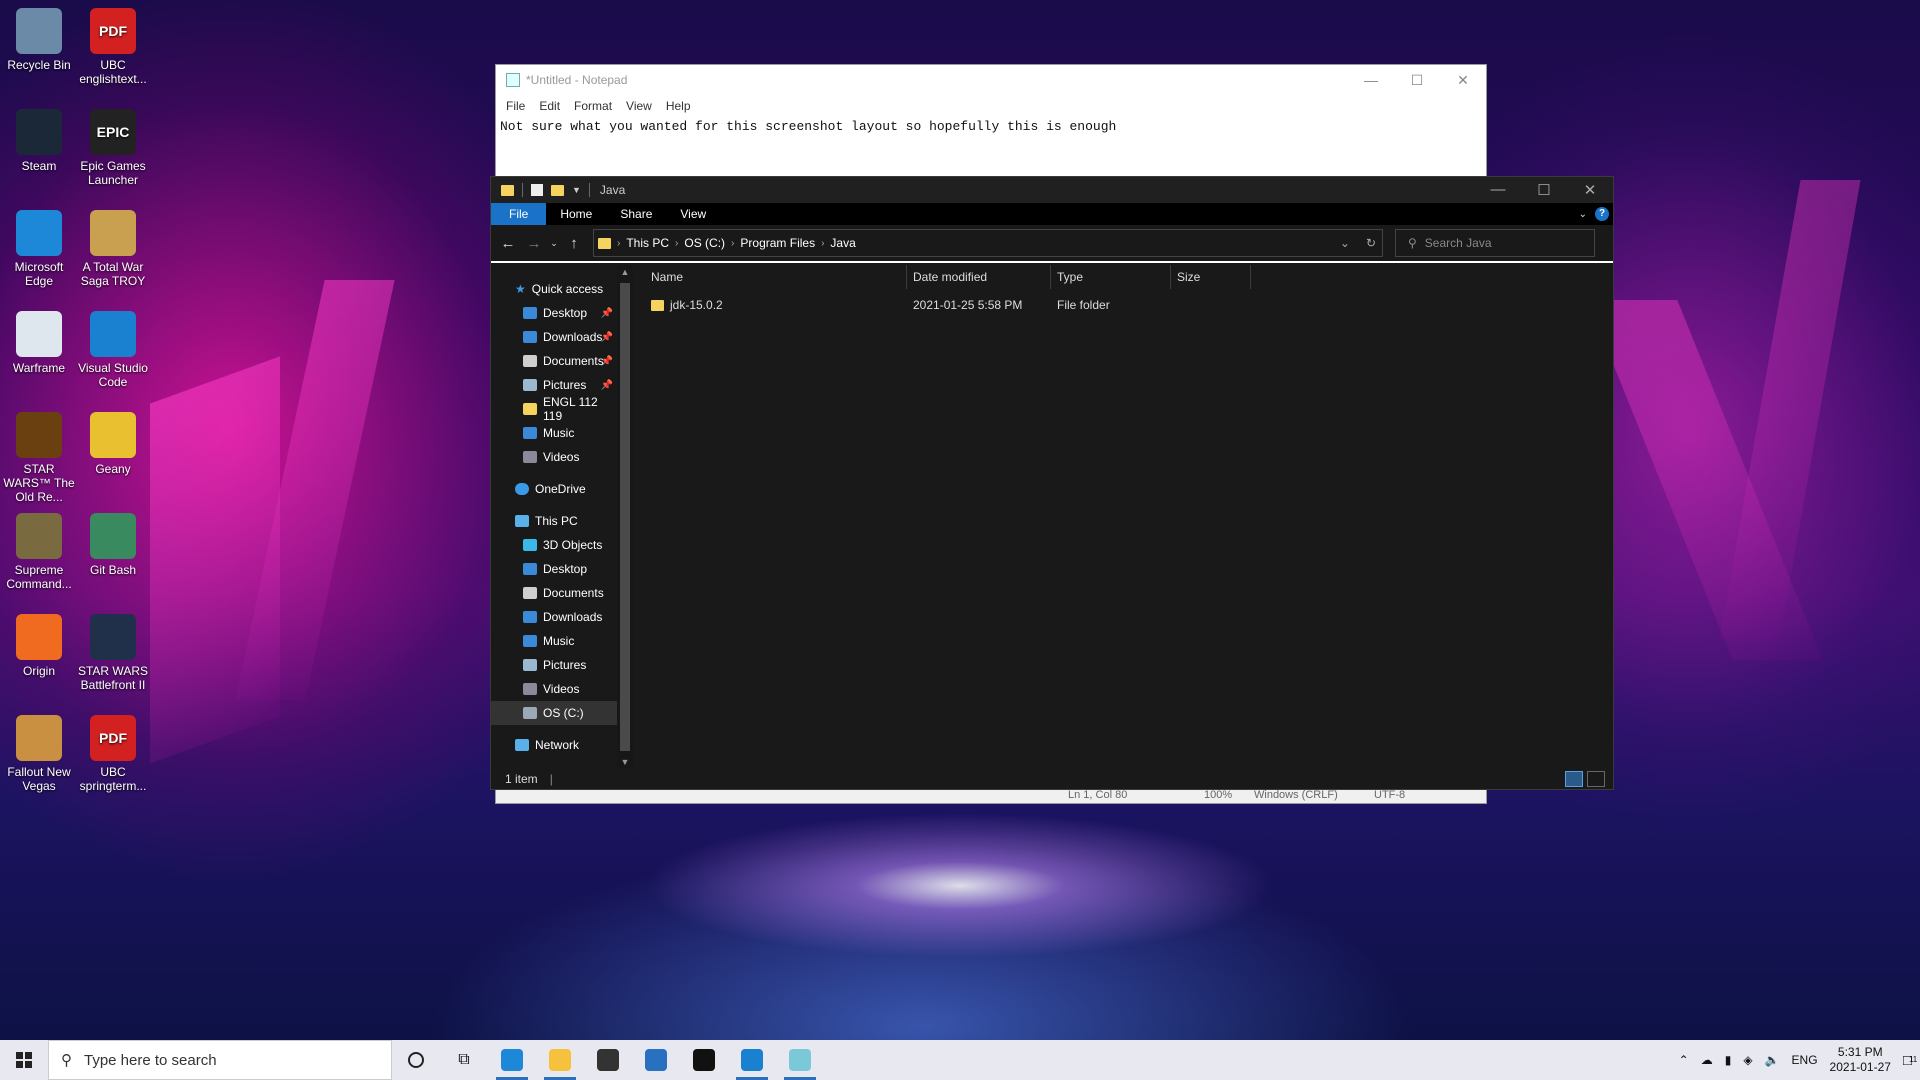  Describe the element at coordinates (464, 1060) in the screenshot. I see `task-view-button: ⧉` at that location.